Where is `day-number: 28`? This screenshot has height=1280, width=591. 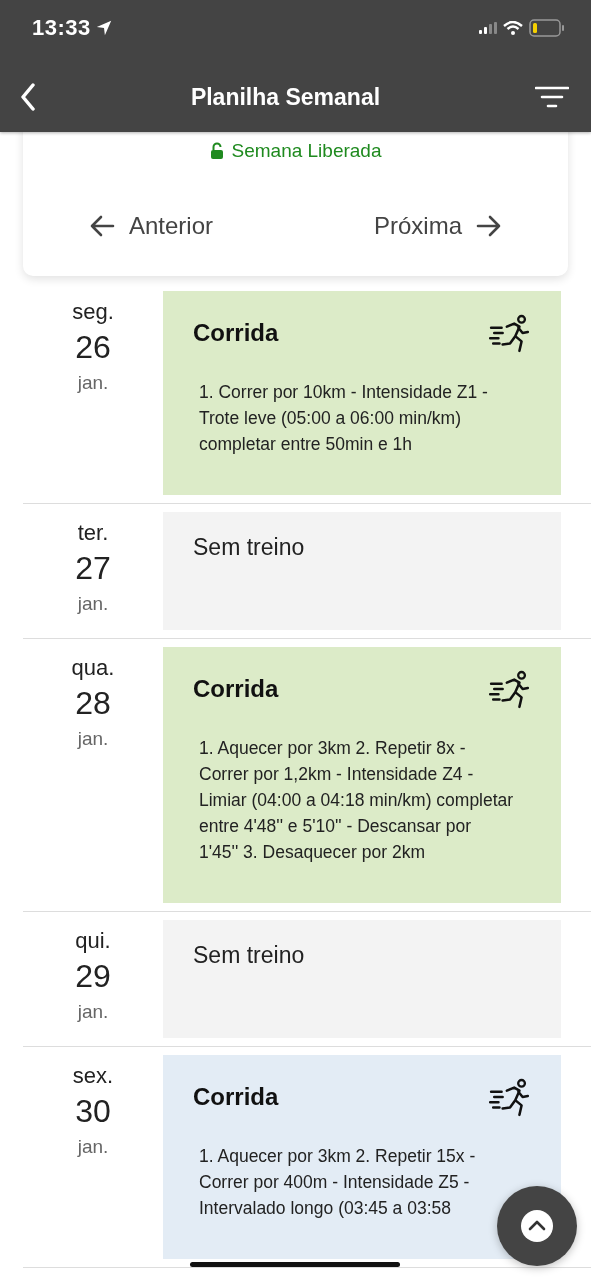
day-number: 28 is located at coordinates (93, 703).